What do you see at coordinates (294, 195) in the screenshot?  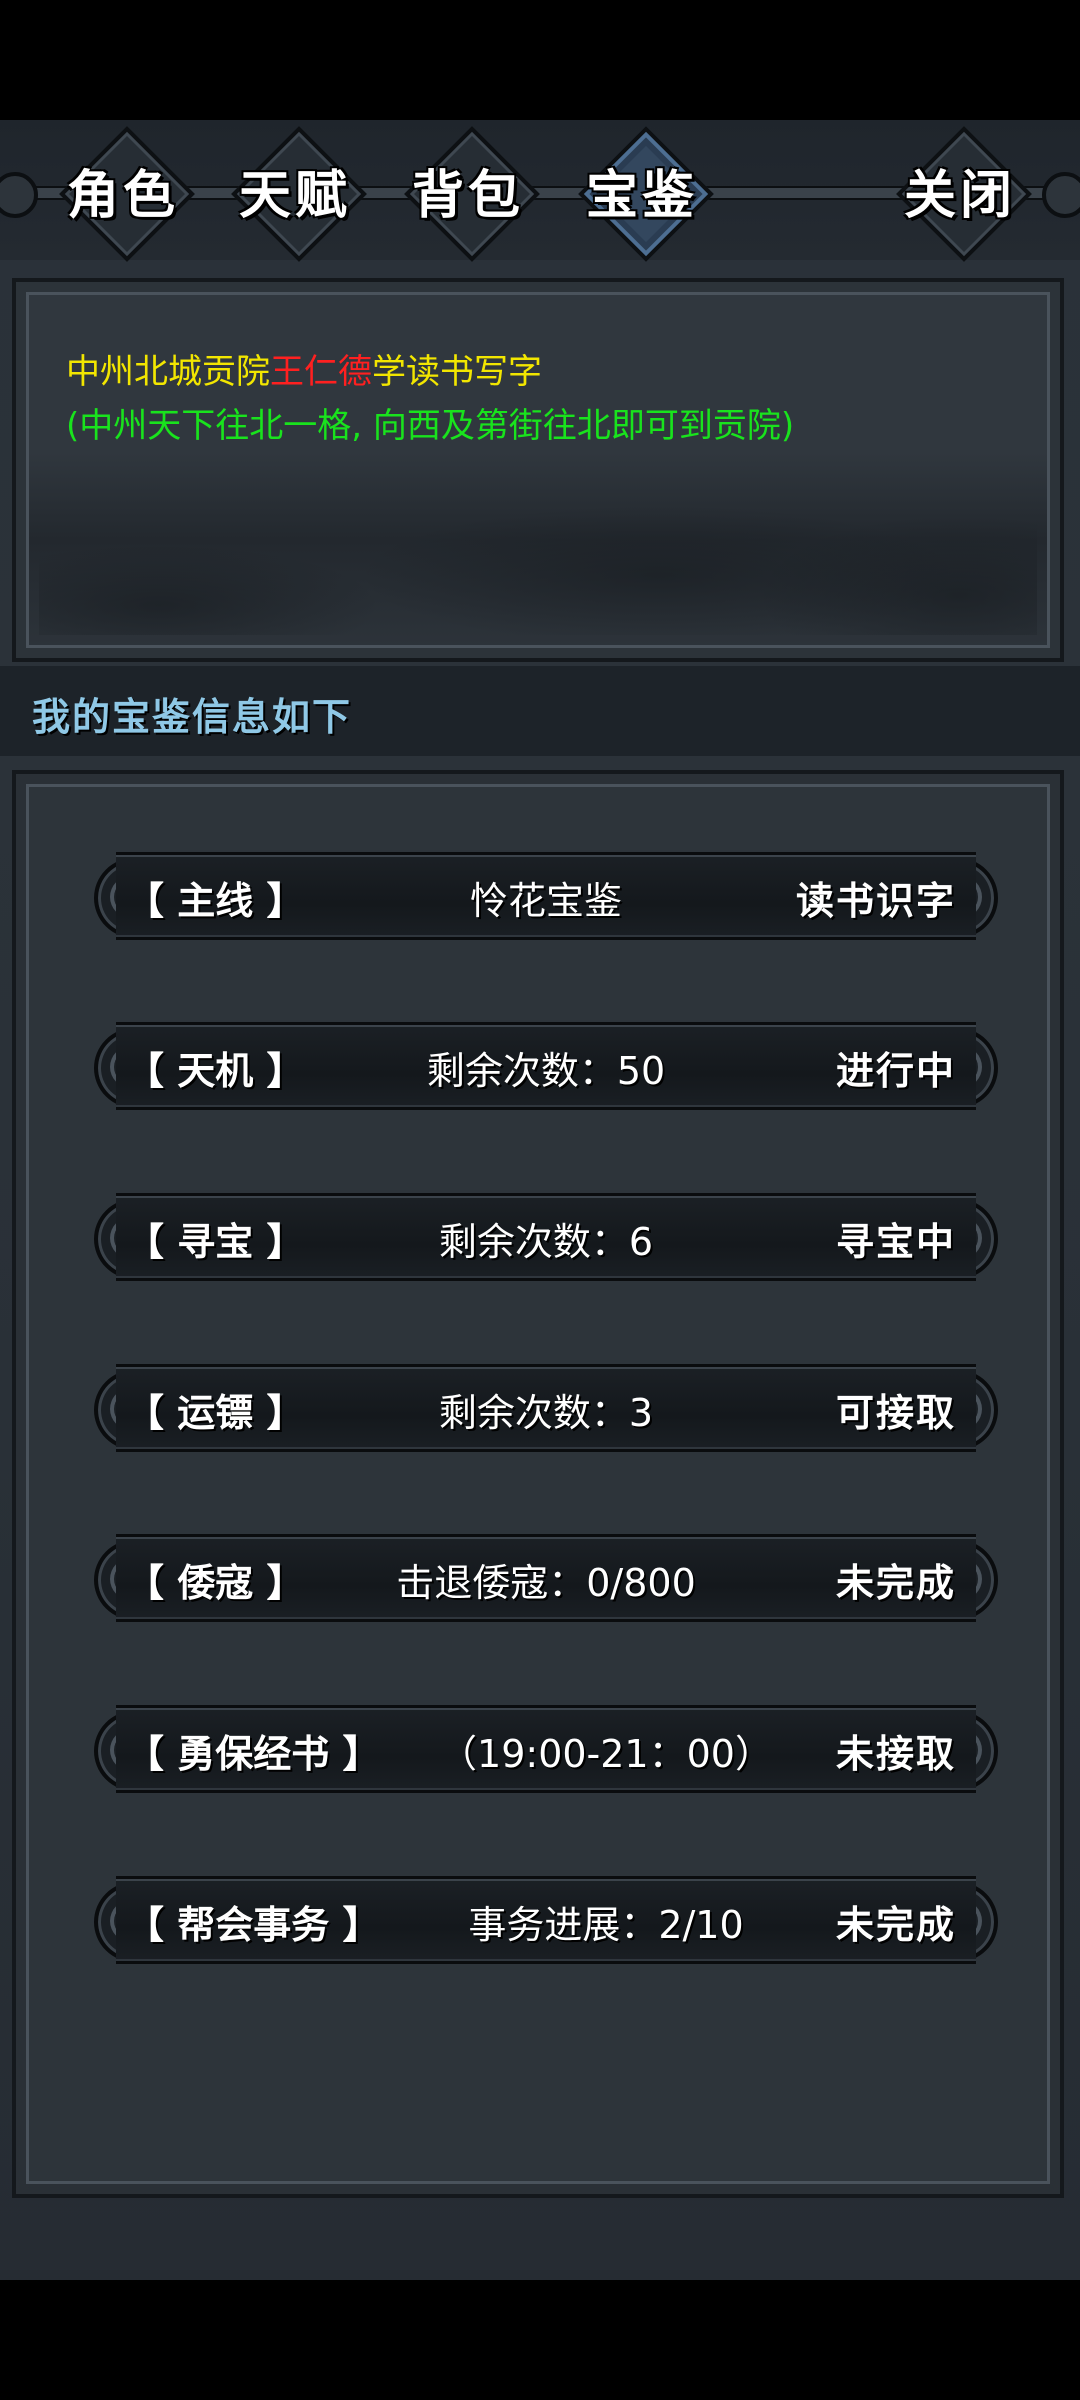 I see `tab-label: 天赋` at bounding box center [294, 195].